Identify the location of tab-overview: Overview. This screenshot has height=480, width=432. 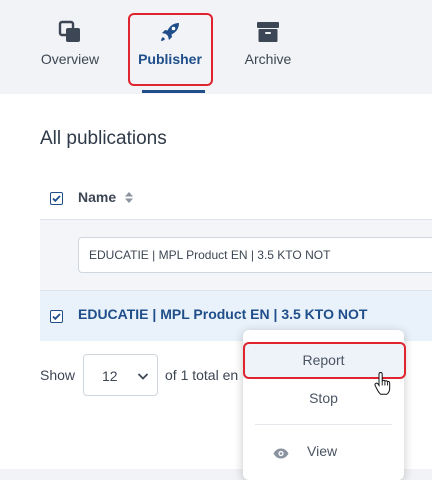
(70, 51).